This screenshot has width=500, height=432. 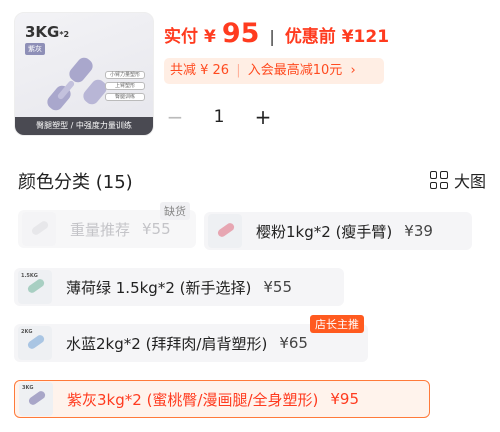 I want to click on price-row: 实付 ¥ 95 | 优惠前 ¥121, so click(x=276, y=33).